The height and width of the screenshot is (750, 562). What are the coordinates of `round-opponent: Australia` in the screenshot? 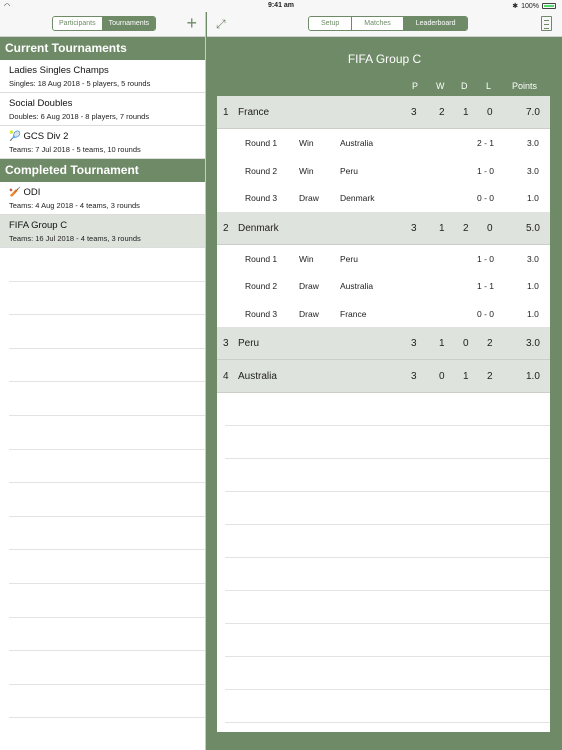 It's located at (357, 143).